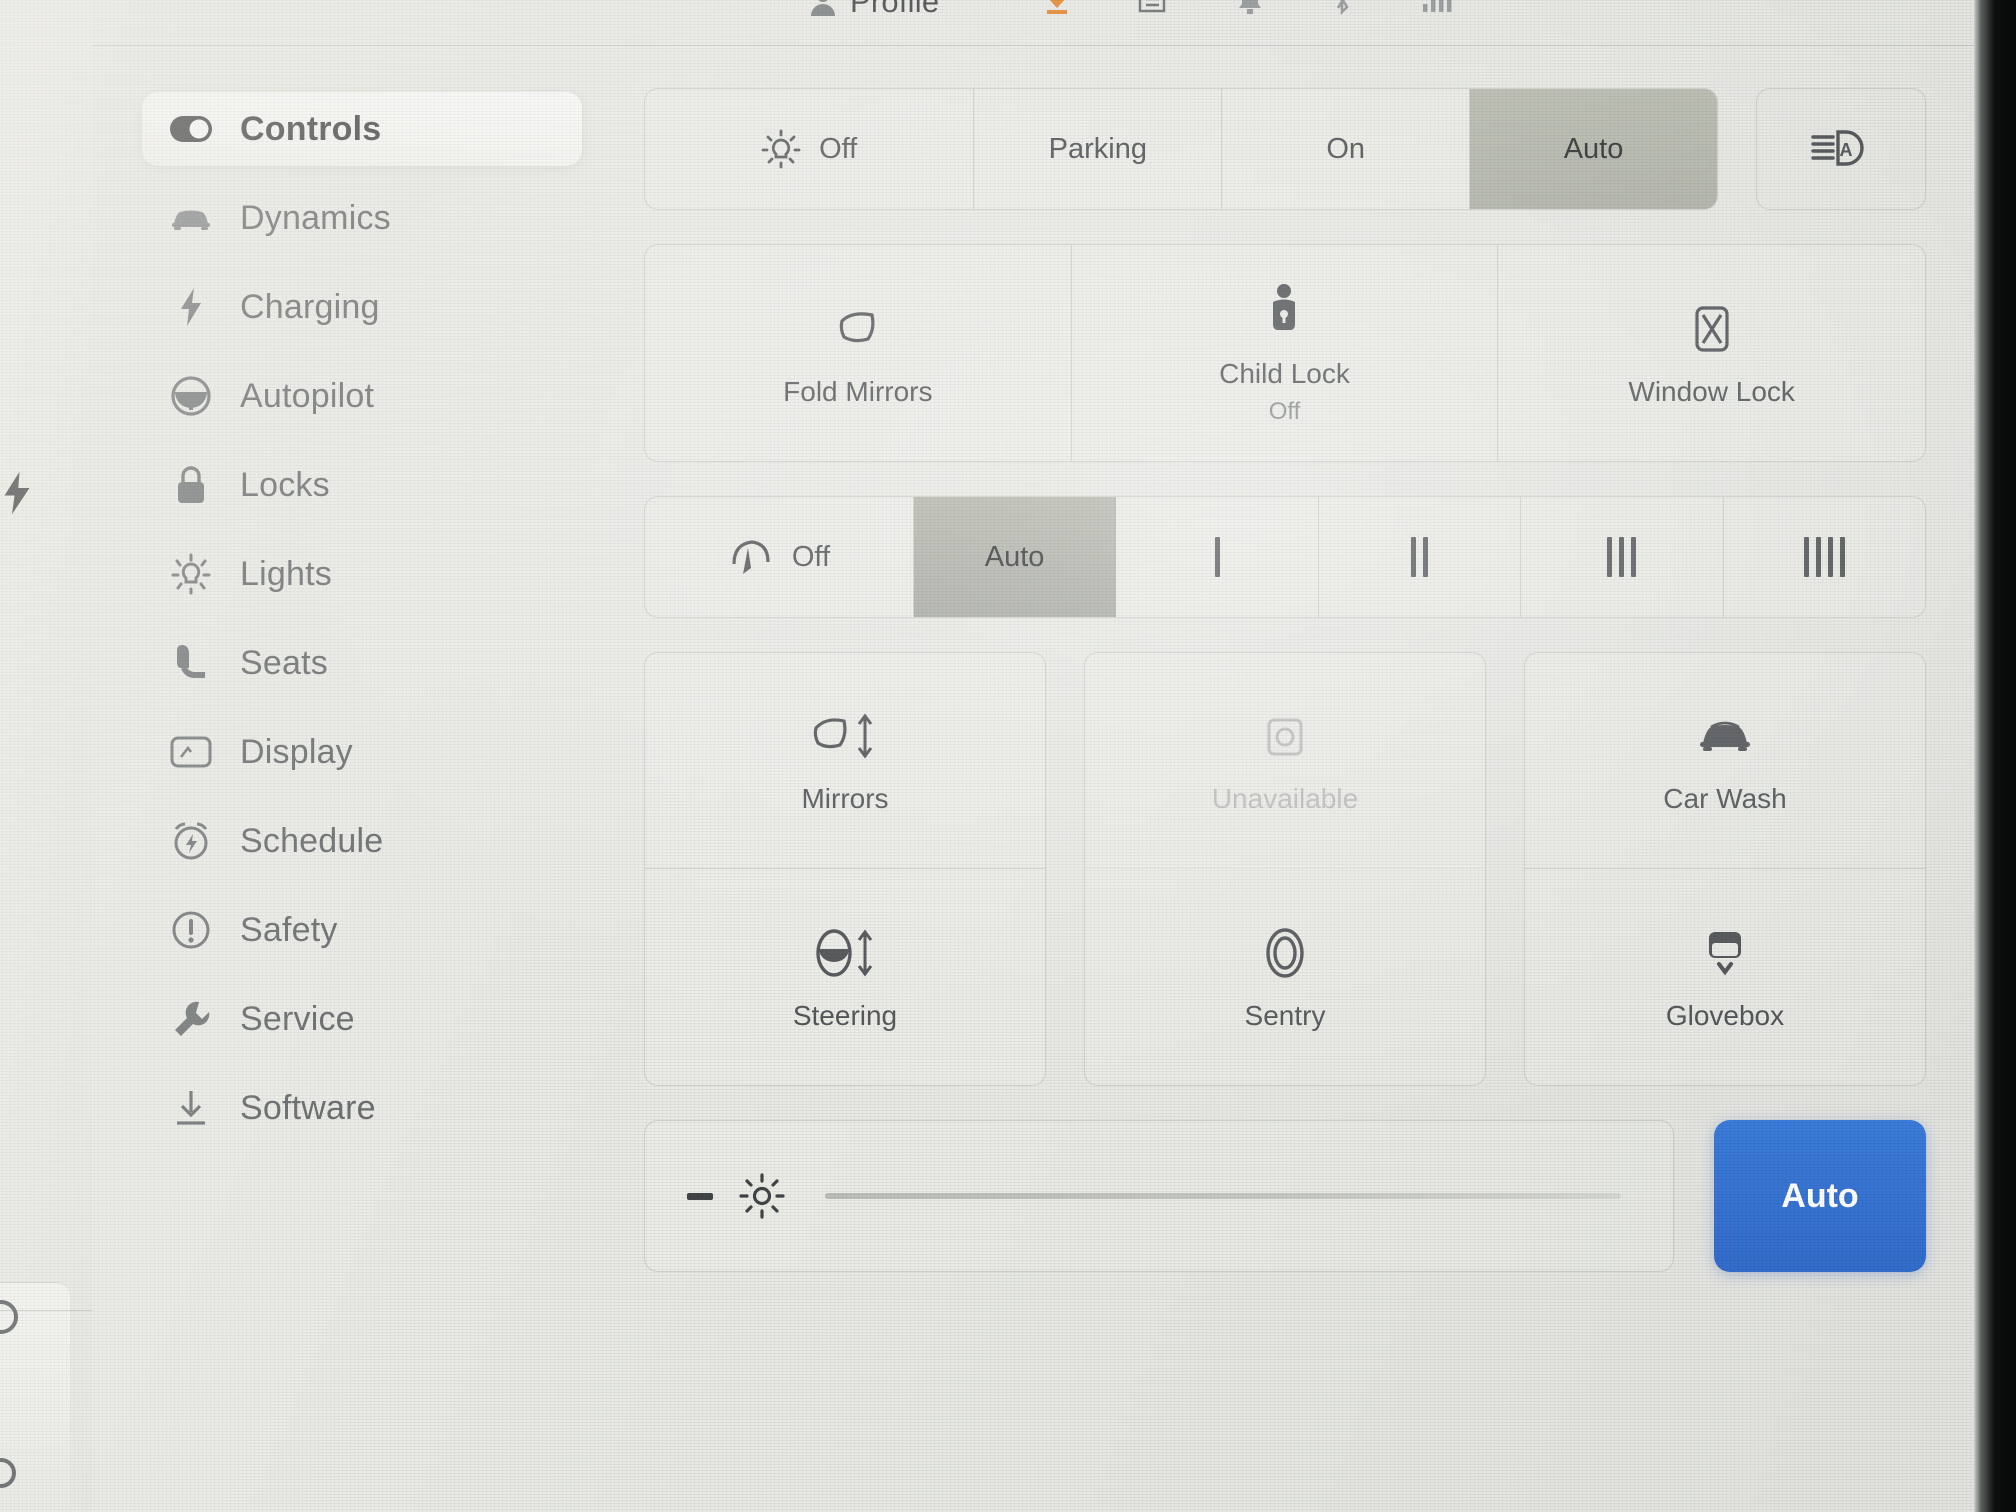 This screenshot has height=1512, width=2016. What do you see at coordinates (1284, 412) in the screenshot?
I see `child-lock-status: Off` at bounding box center [1284, 412].